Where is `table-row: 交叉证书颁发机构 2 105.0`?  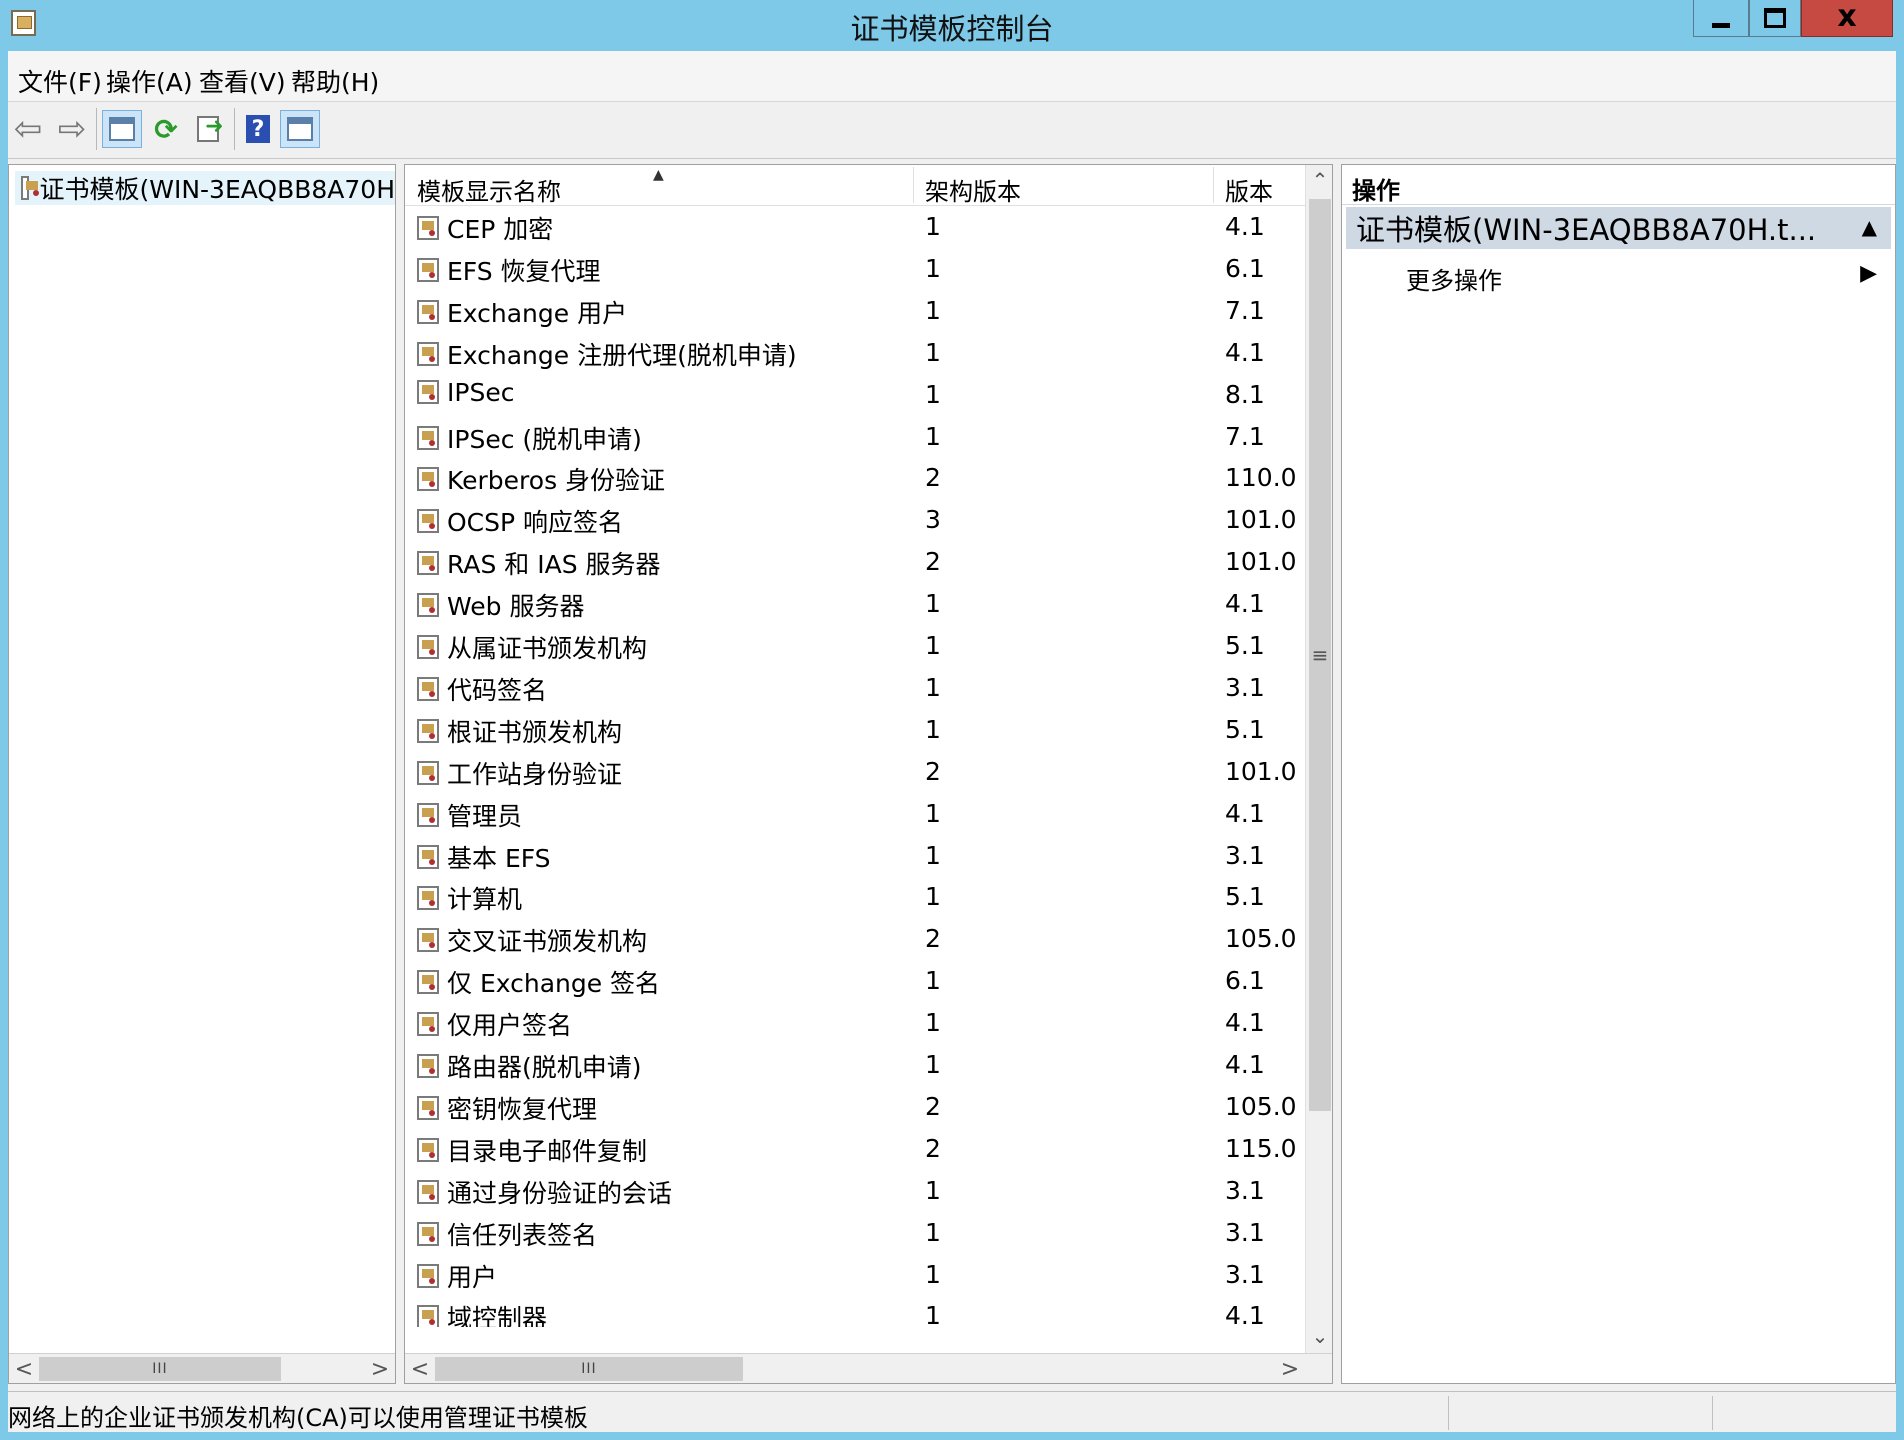
table-row: 交叉证书颁发机构 2 105.0 is located at coordinates (856, 938).